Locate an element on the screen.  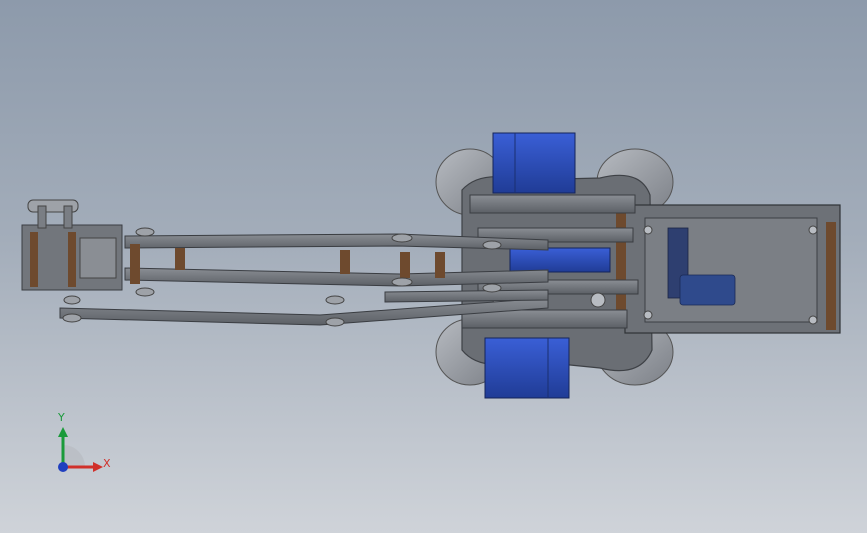
control-box is located at coordinates (728, 269).